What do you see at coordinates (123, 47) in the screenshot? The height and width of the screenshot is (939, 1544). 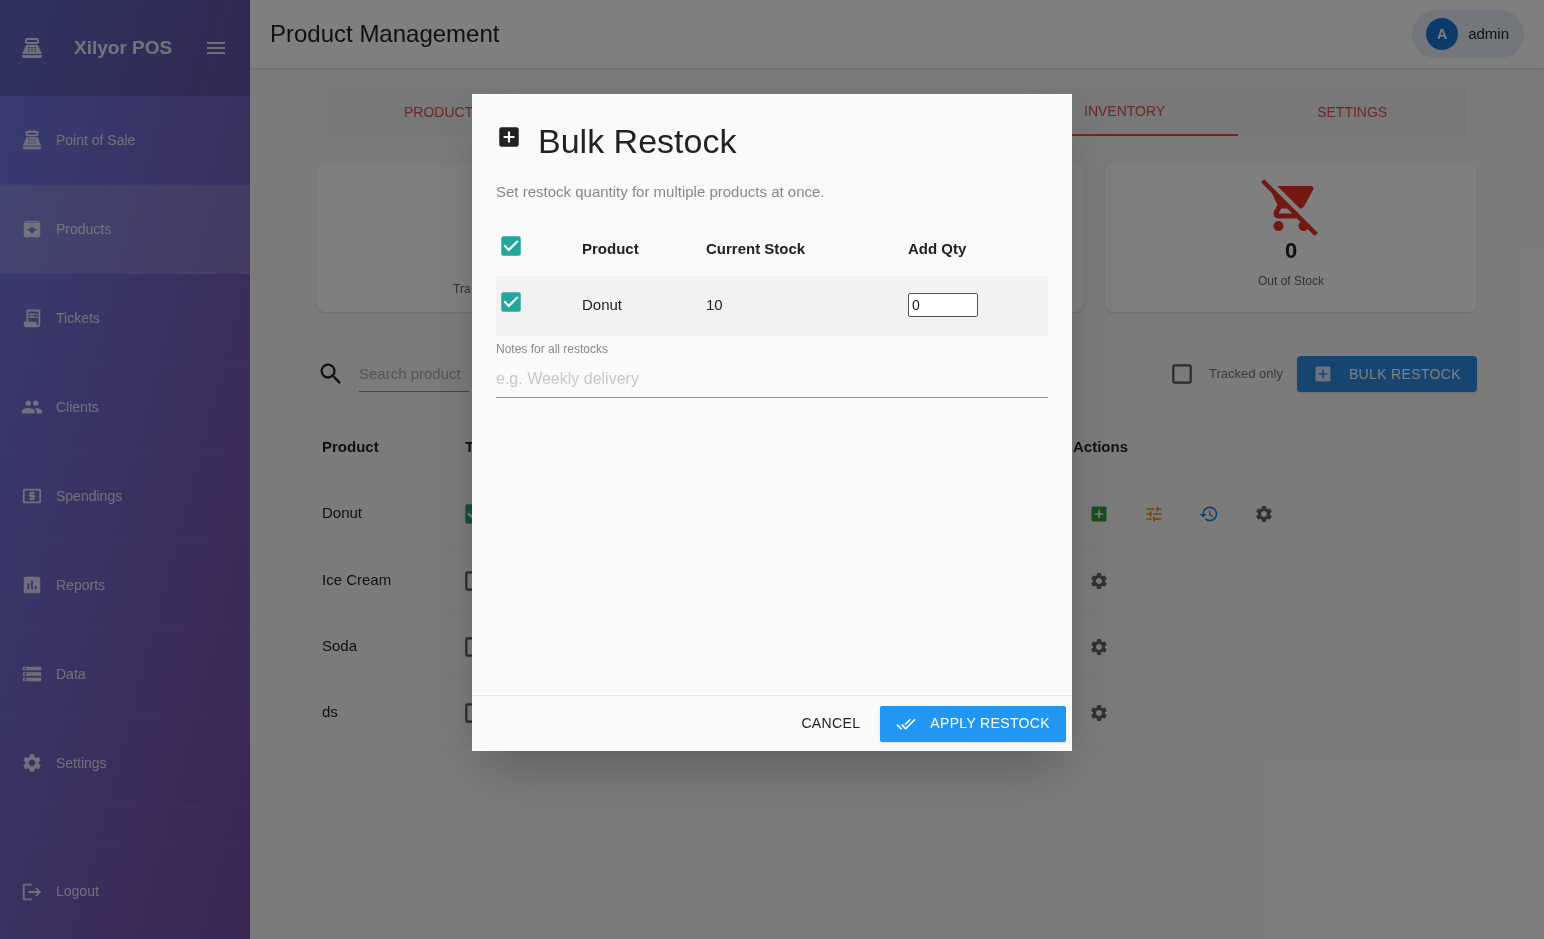 I see `brand-name: Xilyor POS` at bounding box center [123, 47].